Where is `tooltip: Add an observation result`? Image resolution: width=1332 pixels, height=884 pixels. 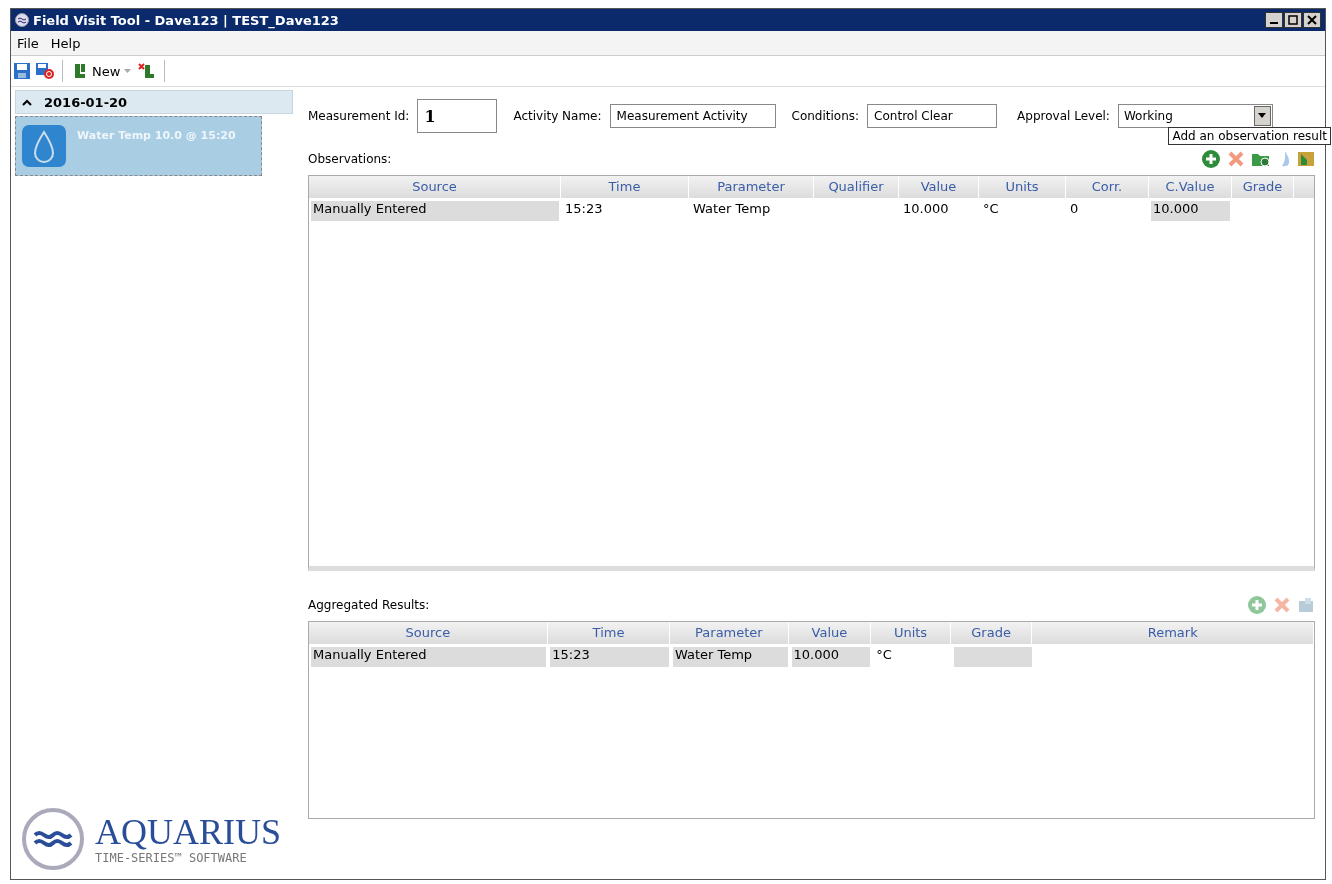 tooltip: Add an observation result is located at coordinates (1249, 136).